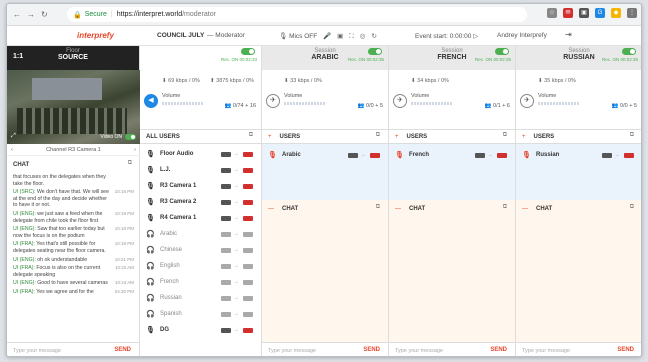 This screenshot has height=362, width=648. I want to click on floor-message-input: Type your message SEND, so click(73, 349).